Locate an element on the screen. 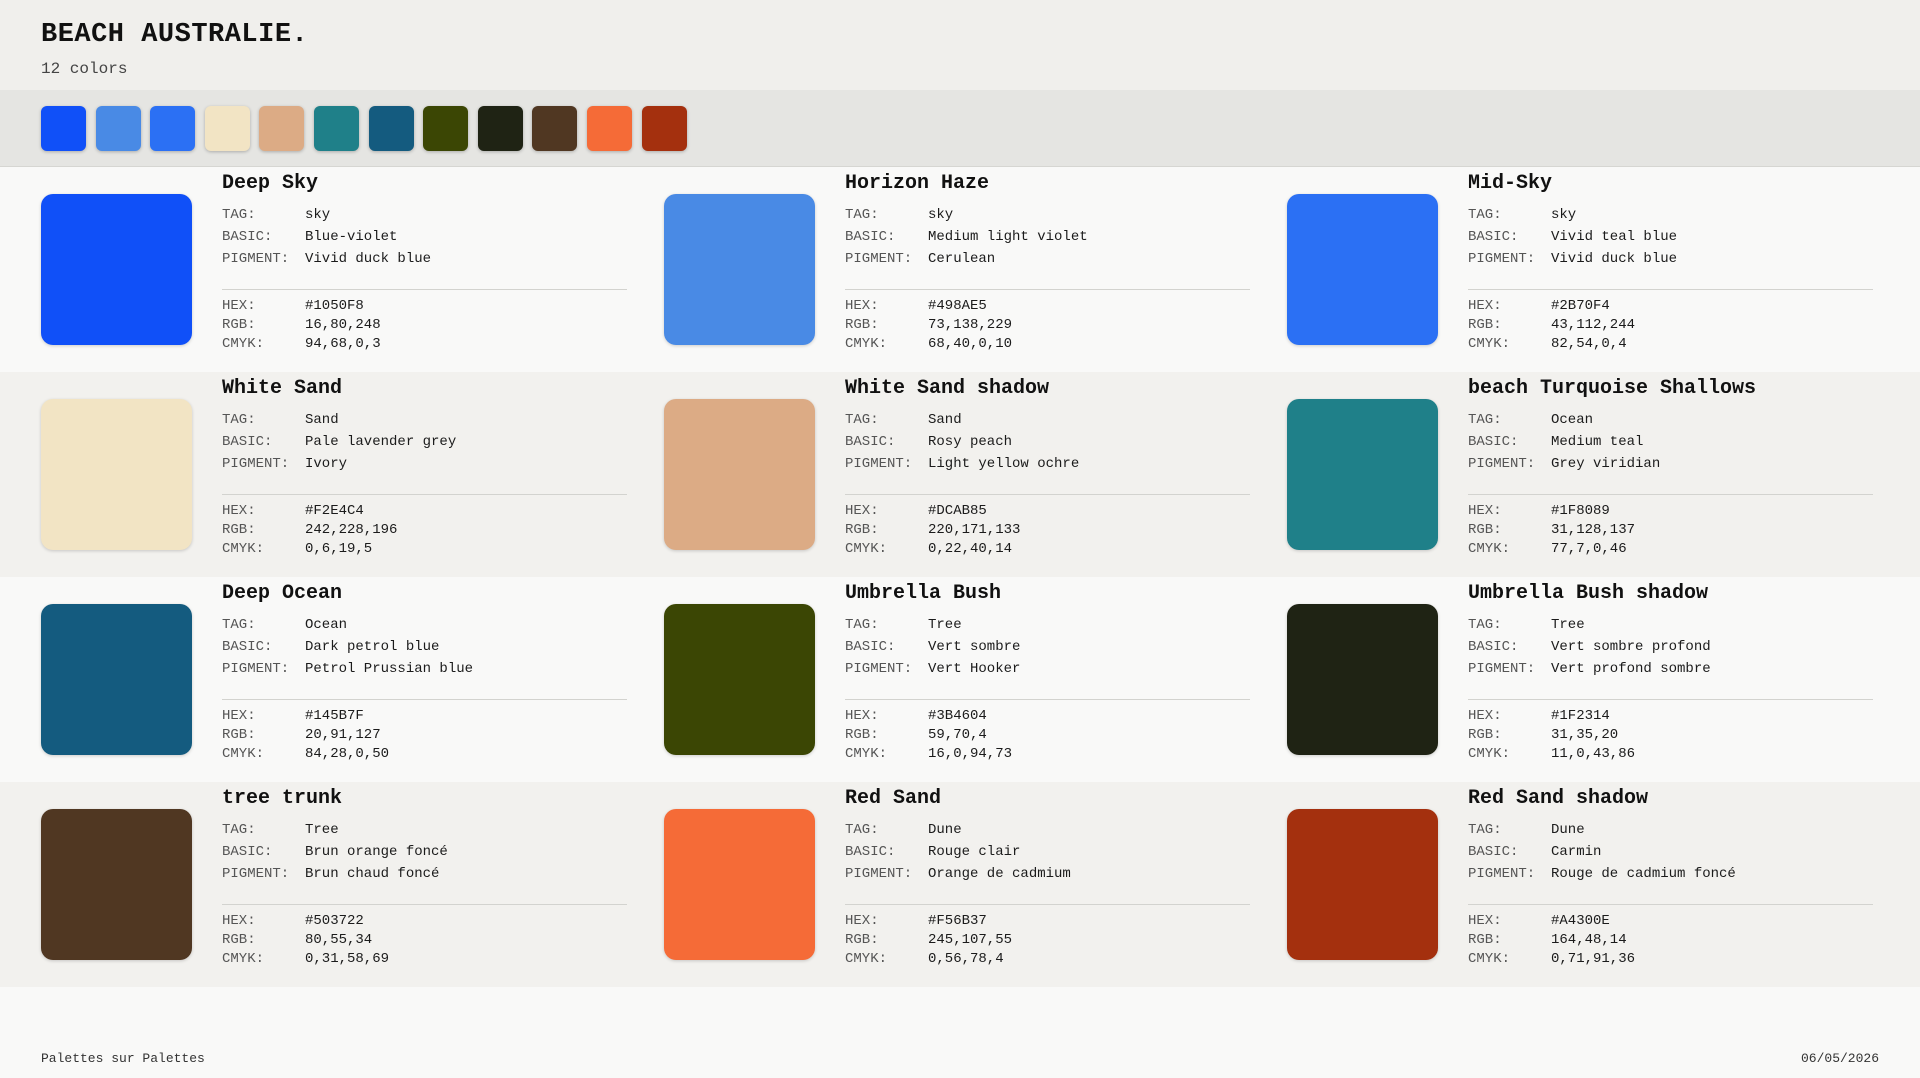 This screenshot has width=1920, height=1078. tag-value: Dune is located at coordinates (1568, 830).